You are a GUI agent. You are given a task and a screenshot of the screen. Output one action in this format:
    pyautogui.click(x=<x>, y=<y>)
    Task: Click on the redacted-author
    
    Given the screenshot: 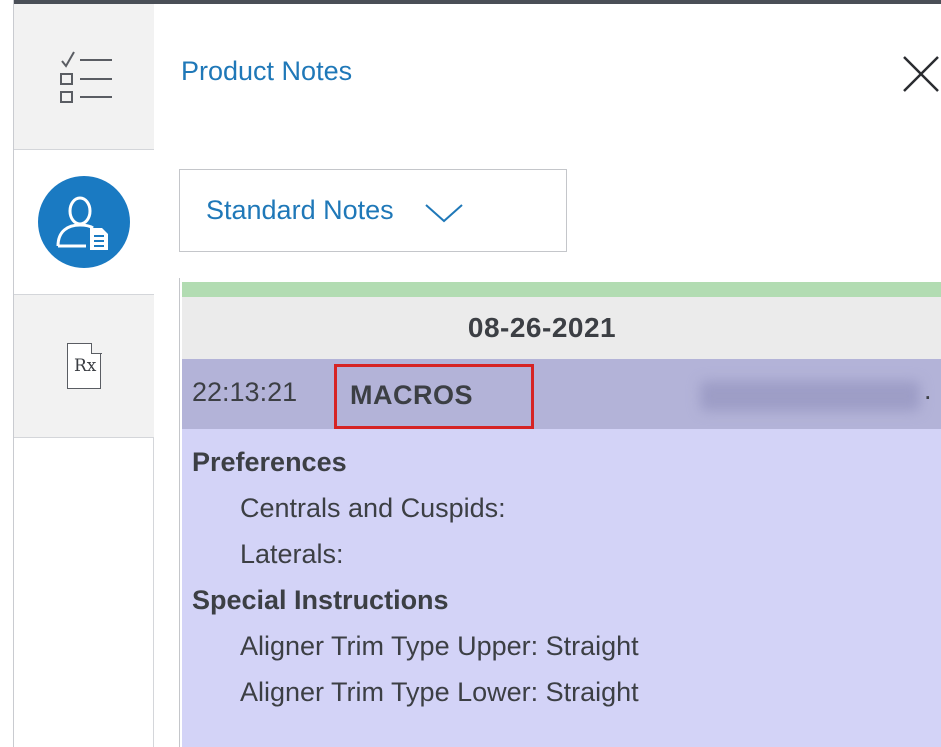 What is the action you would take?
    pyautogui.click(x=810, y=396)
    